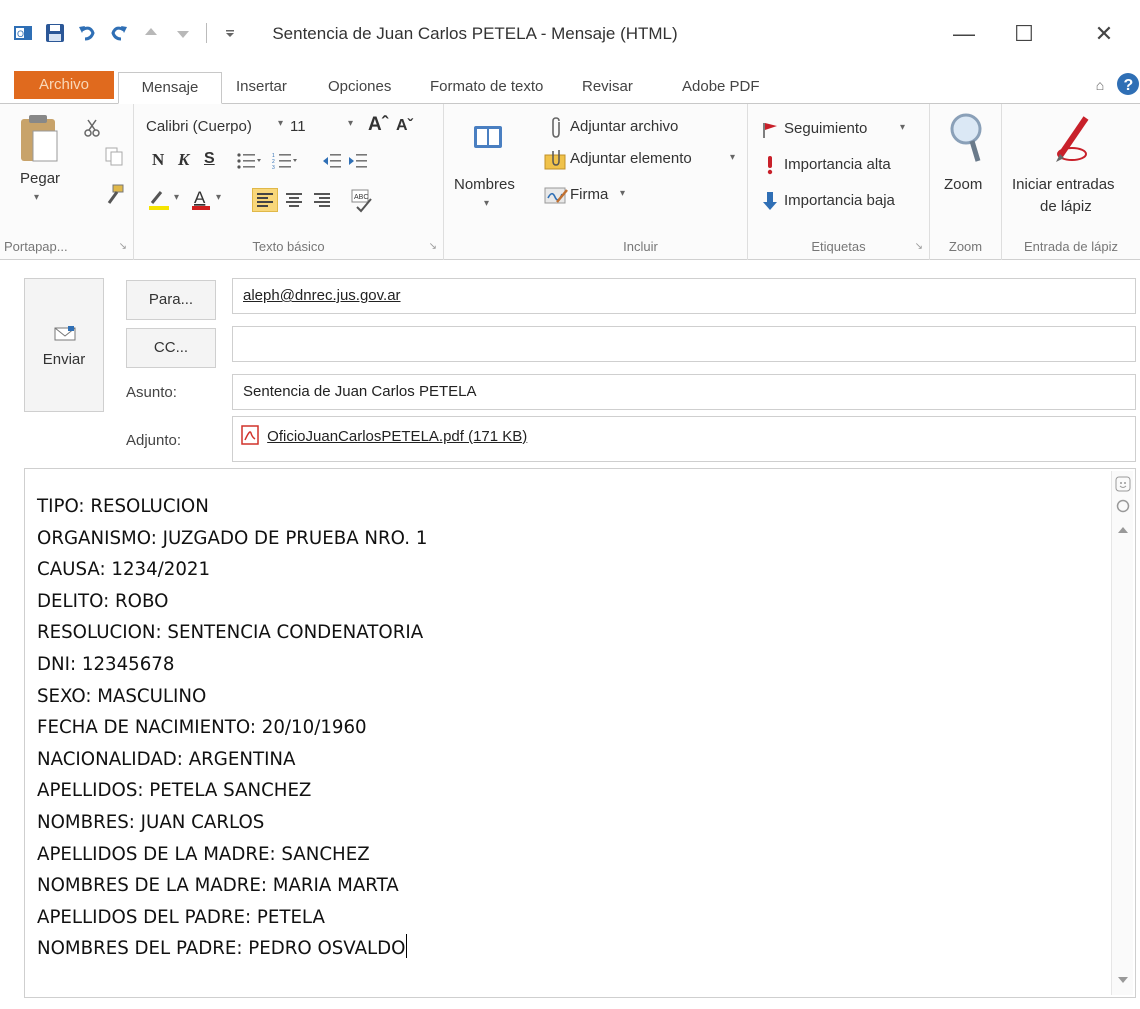  What do you see at coordinates (123, 246) in the screenshot?
I see `clipboard-launcher-icon: ↘` at bounding box center [123, 246].